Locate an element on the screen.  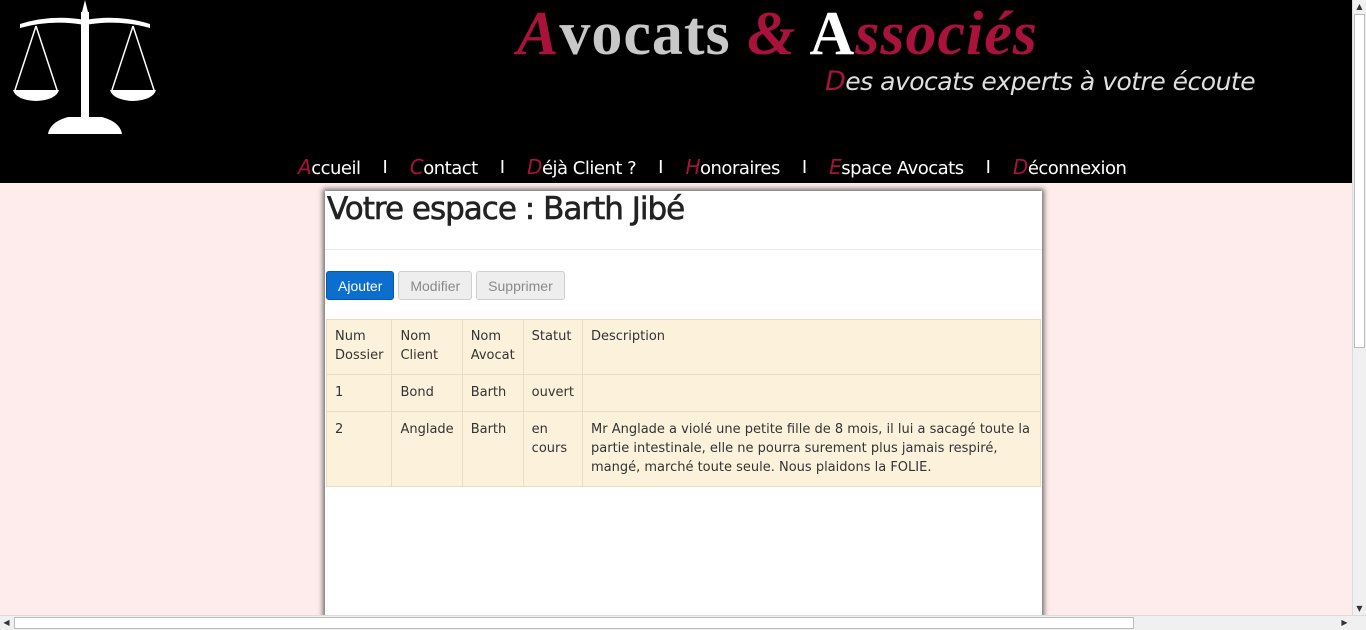
column-header: Num Dossier is located at coordinates (359, 347).